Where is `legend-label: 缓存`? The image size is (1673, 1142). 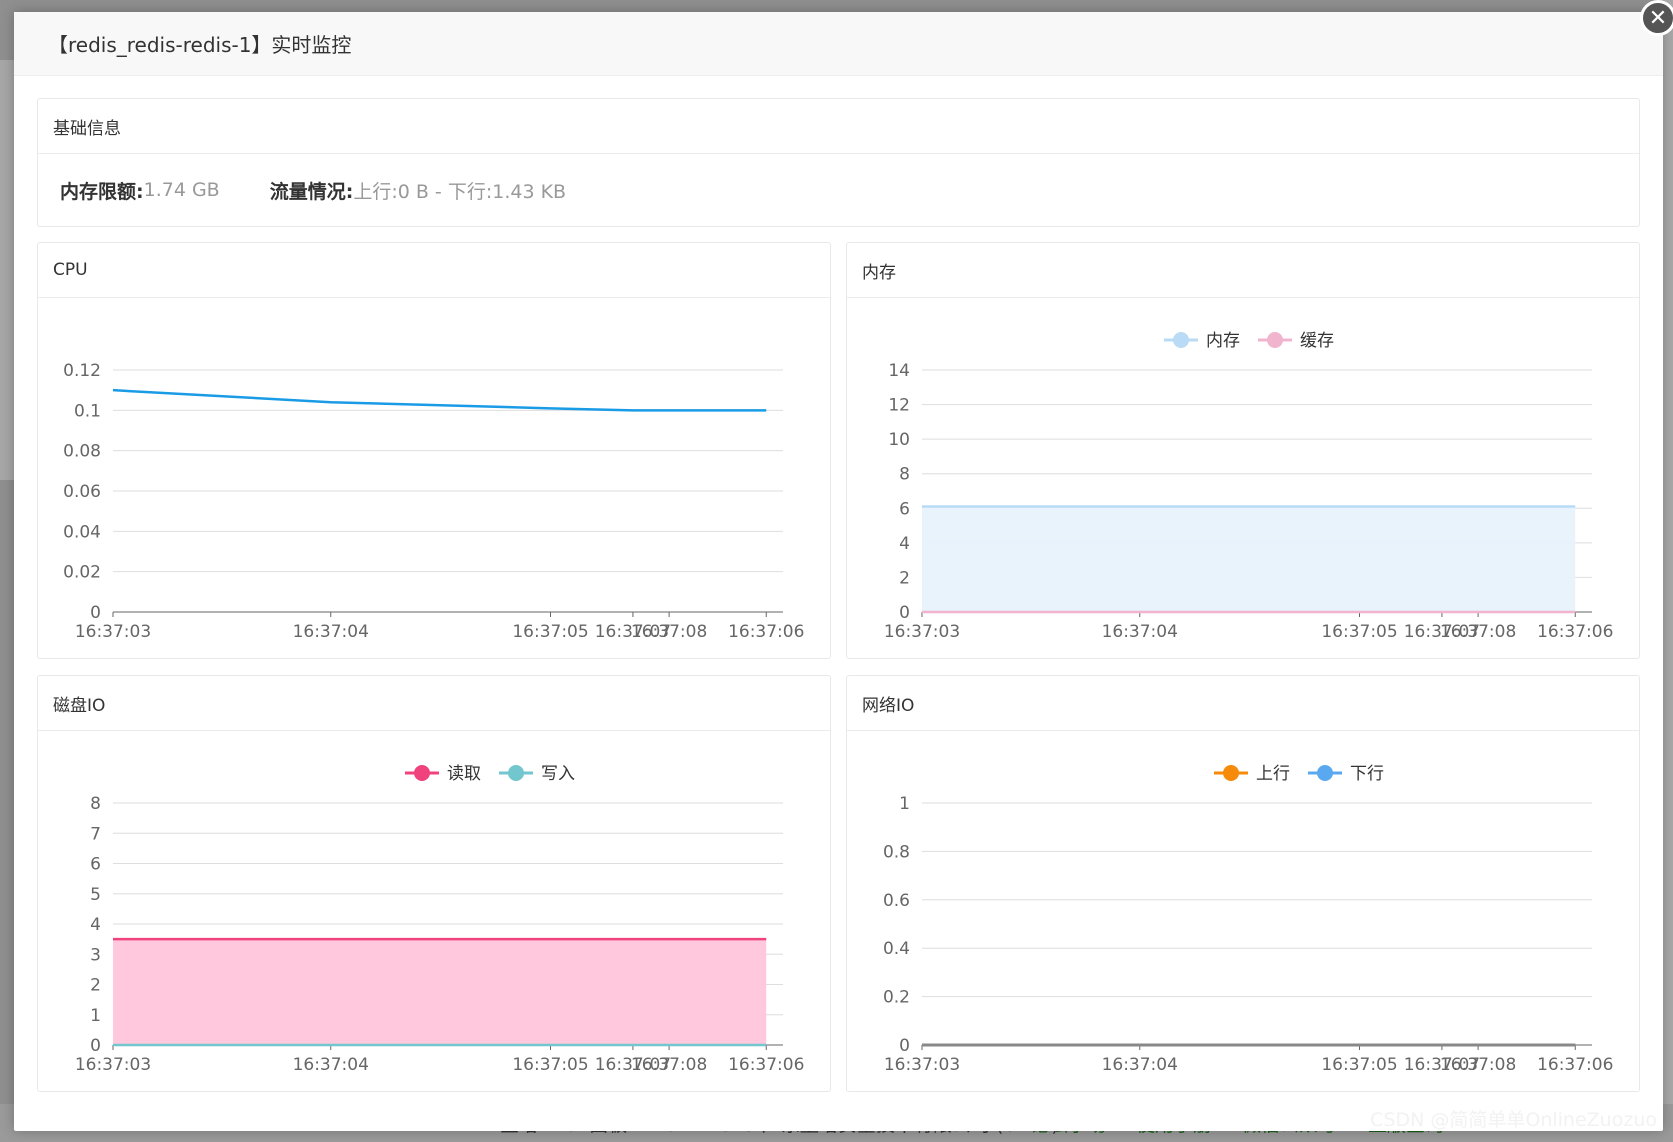
legend-label: 缓存 is located at coordinates (1317, 341).